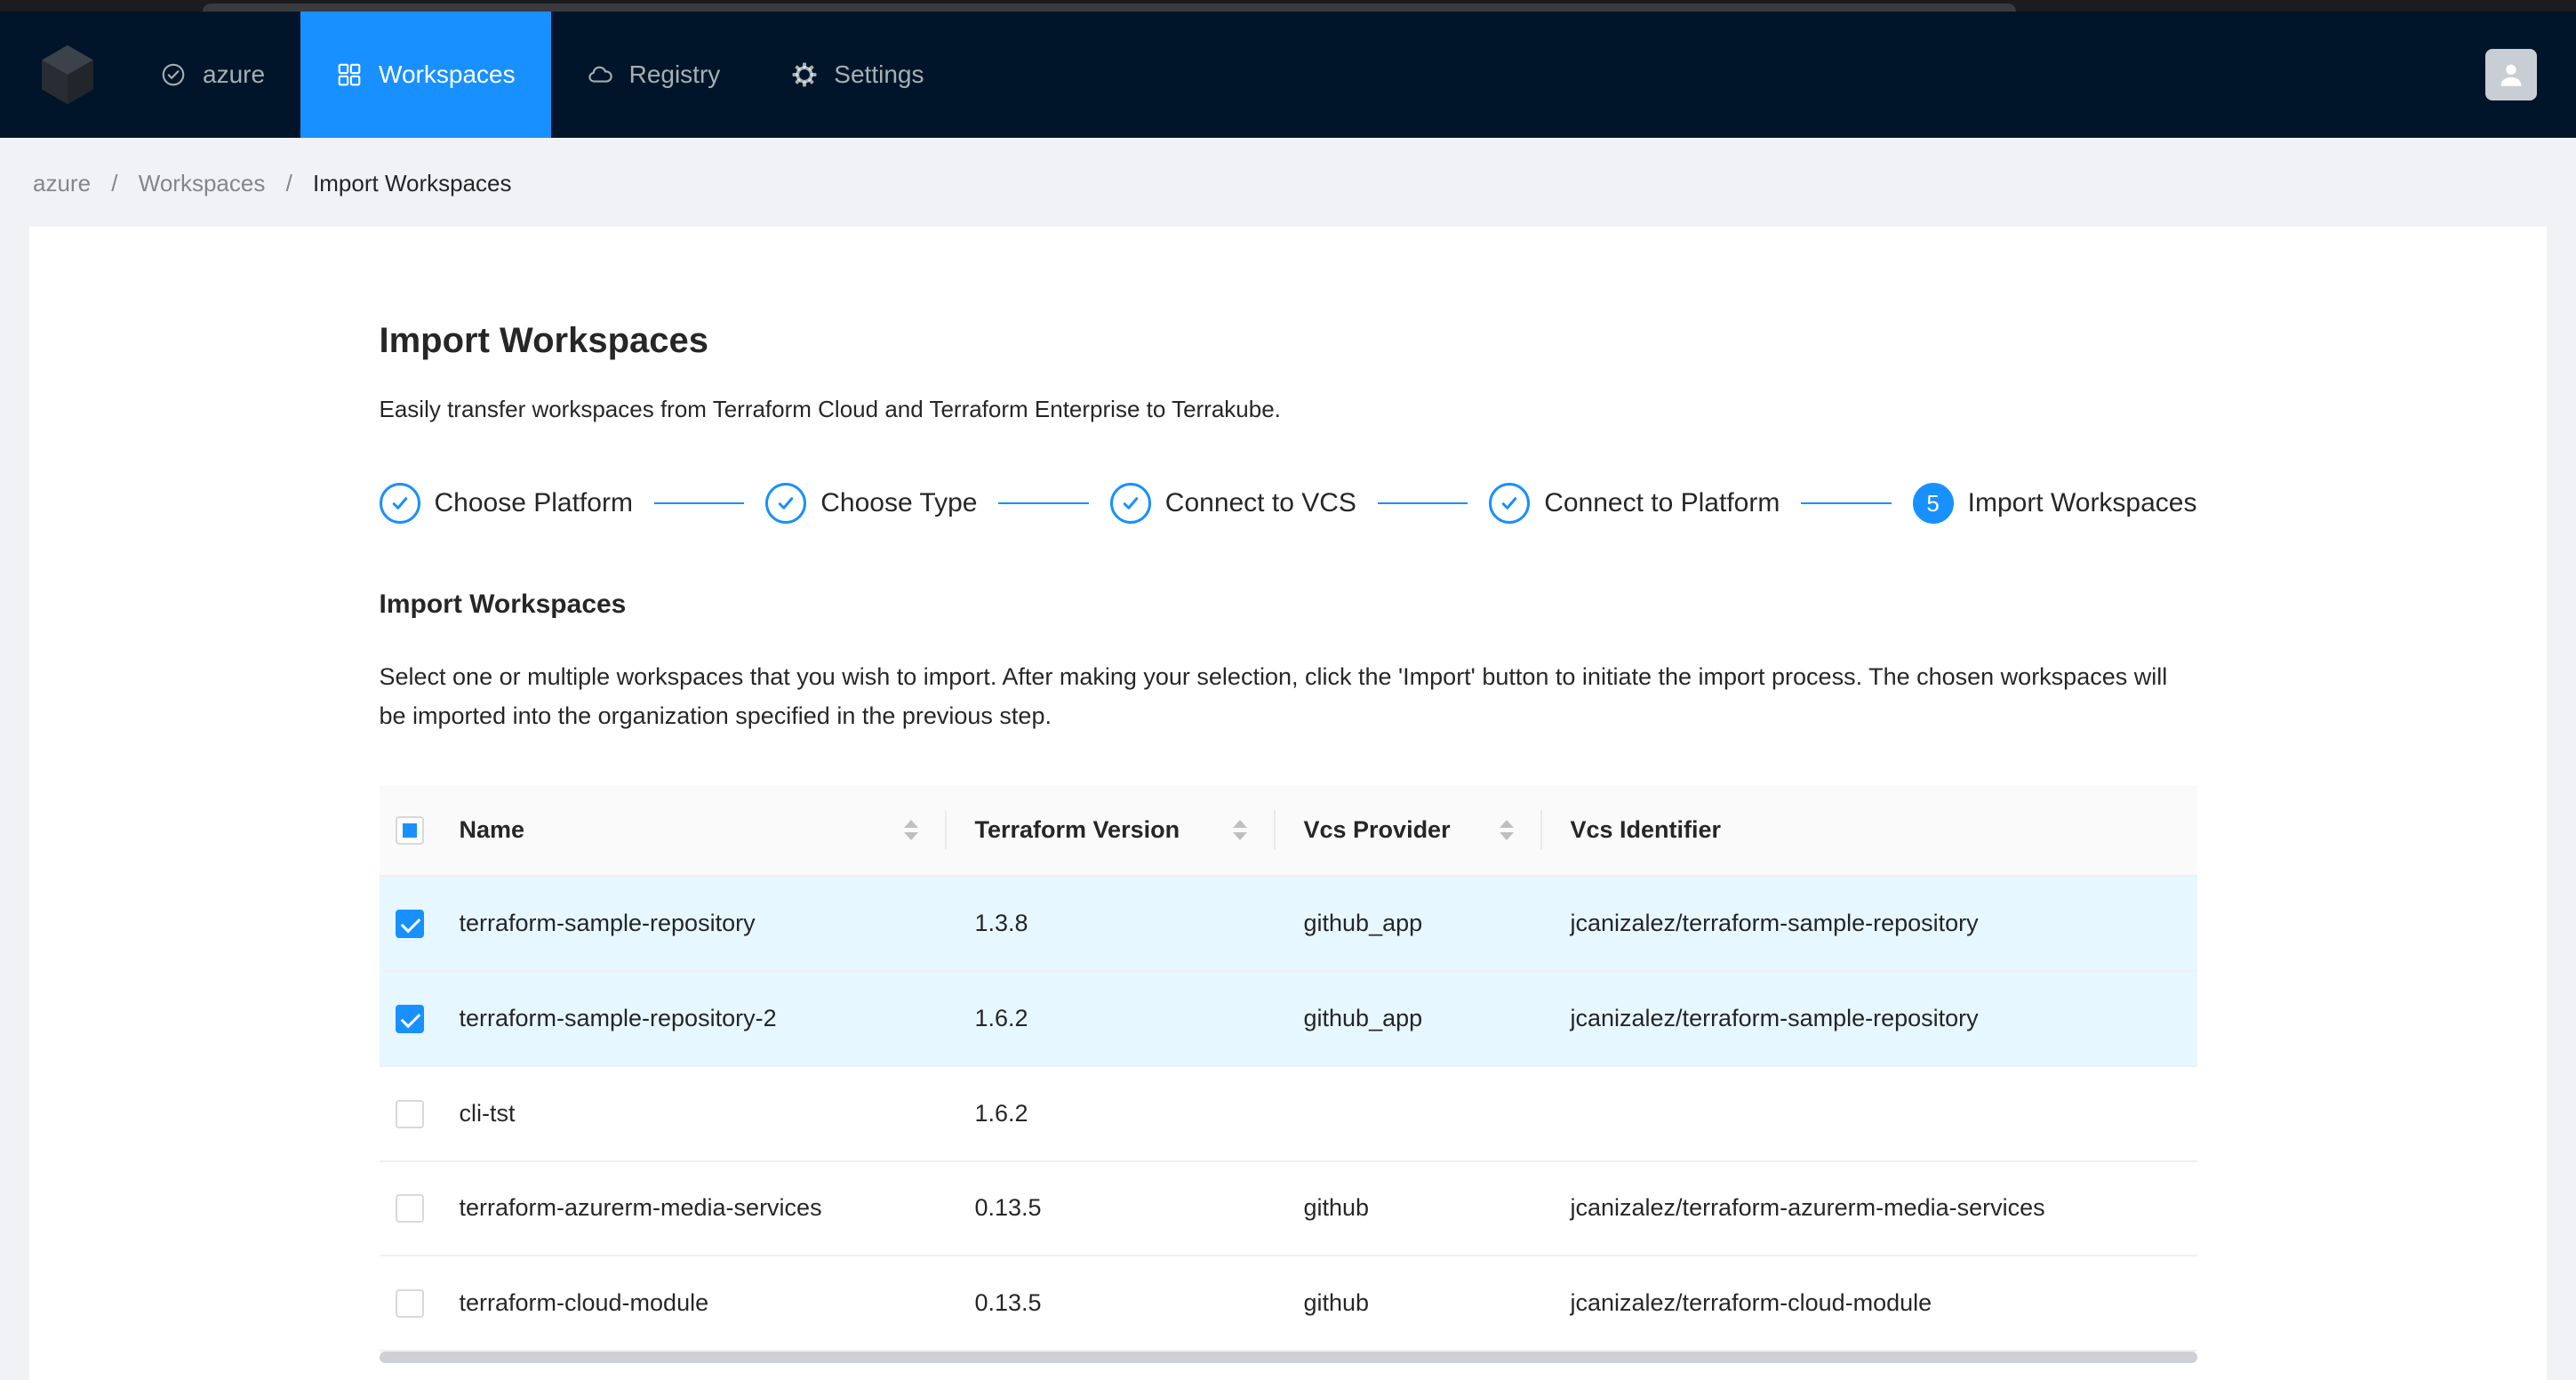 This screenshot has height=1380, width=2576. What do you see at coordinates (1408, 1113) in the screenshot?
I see `cell-vcs-provider` at bounding box center [1408, 1113].